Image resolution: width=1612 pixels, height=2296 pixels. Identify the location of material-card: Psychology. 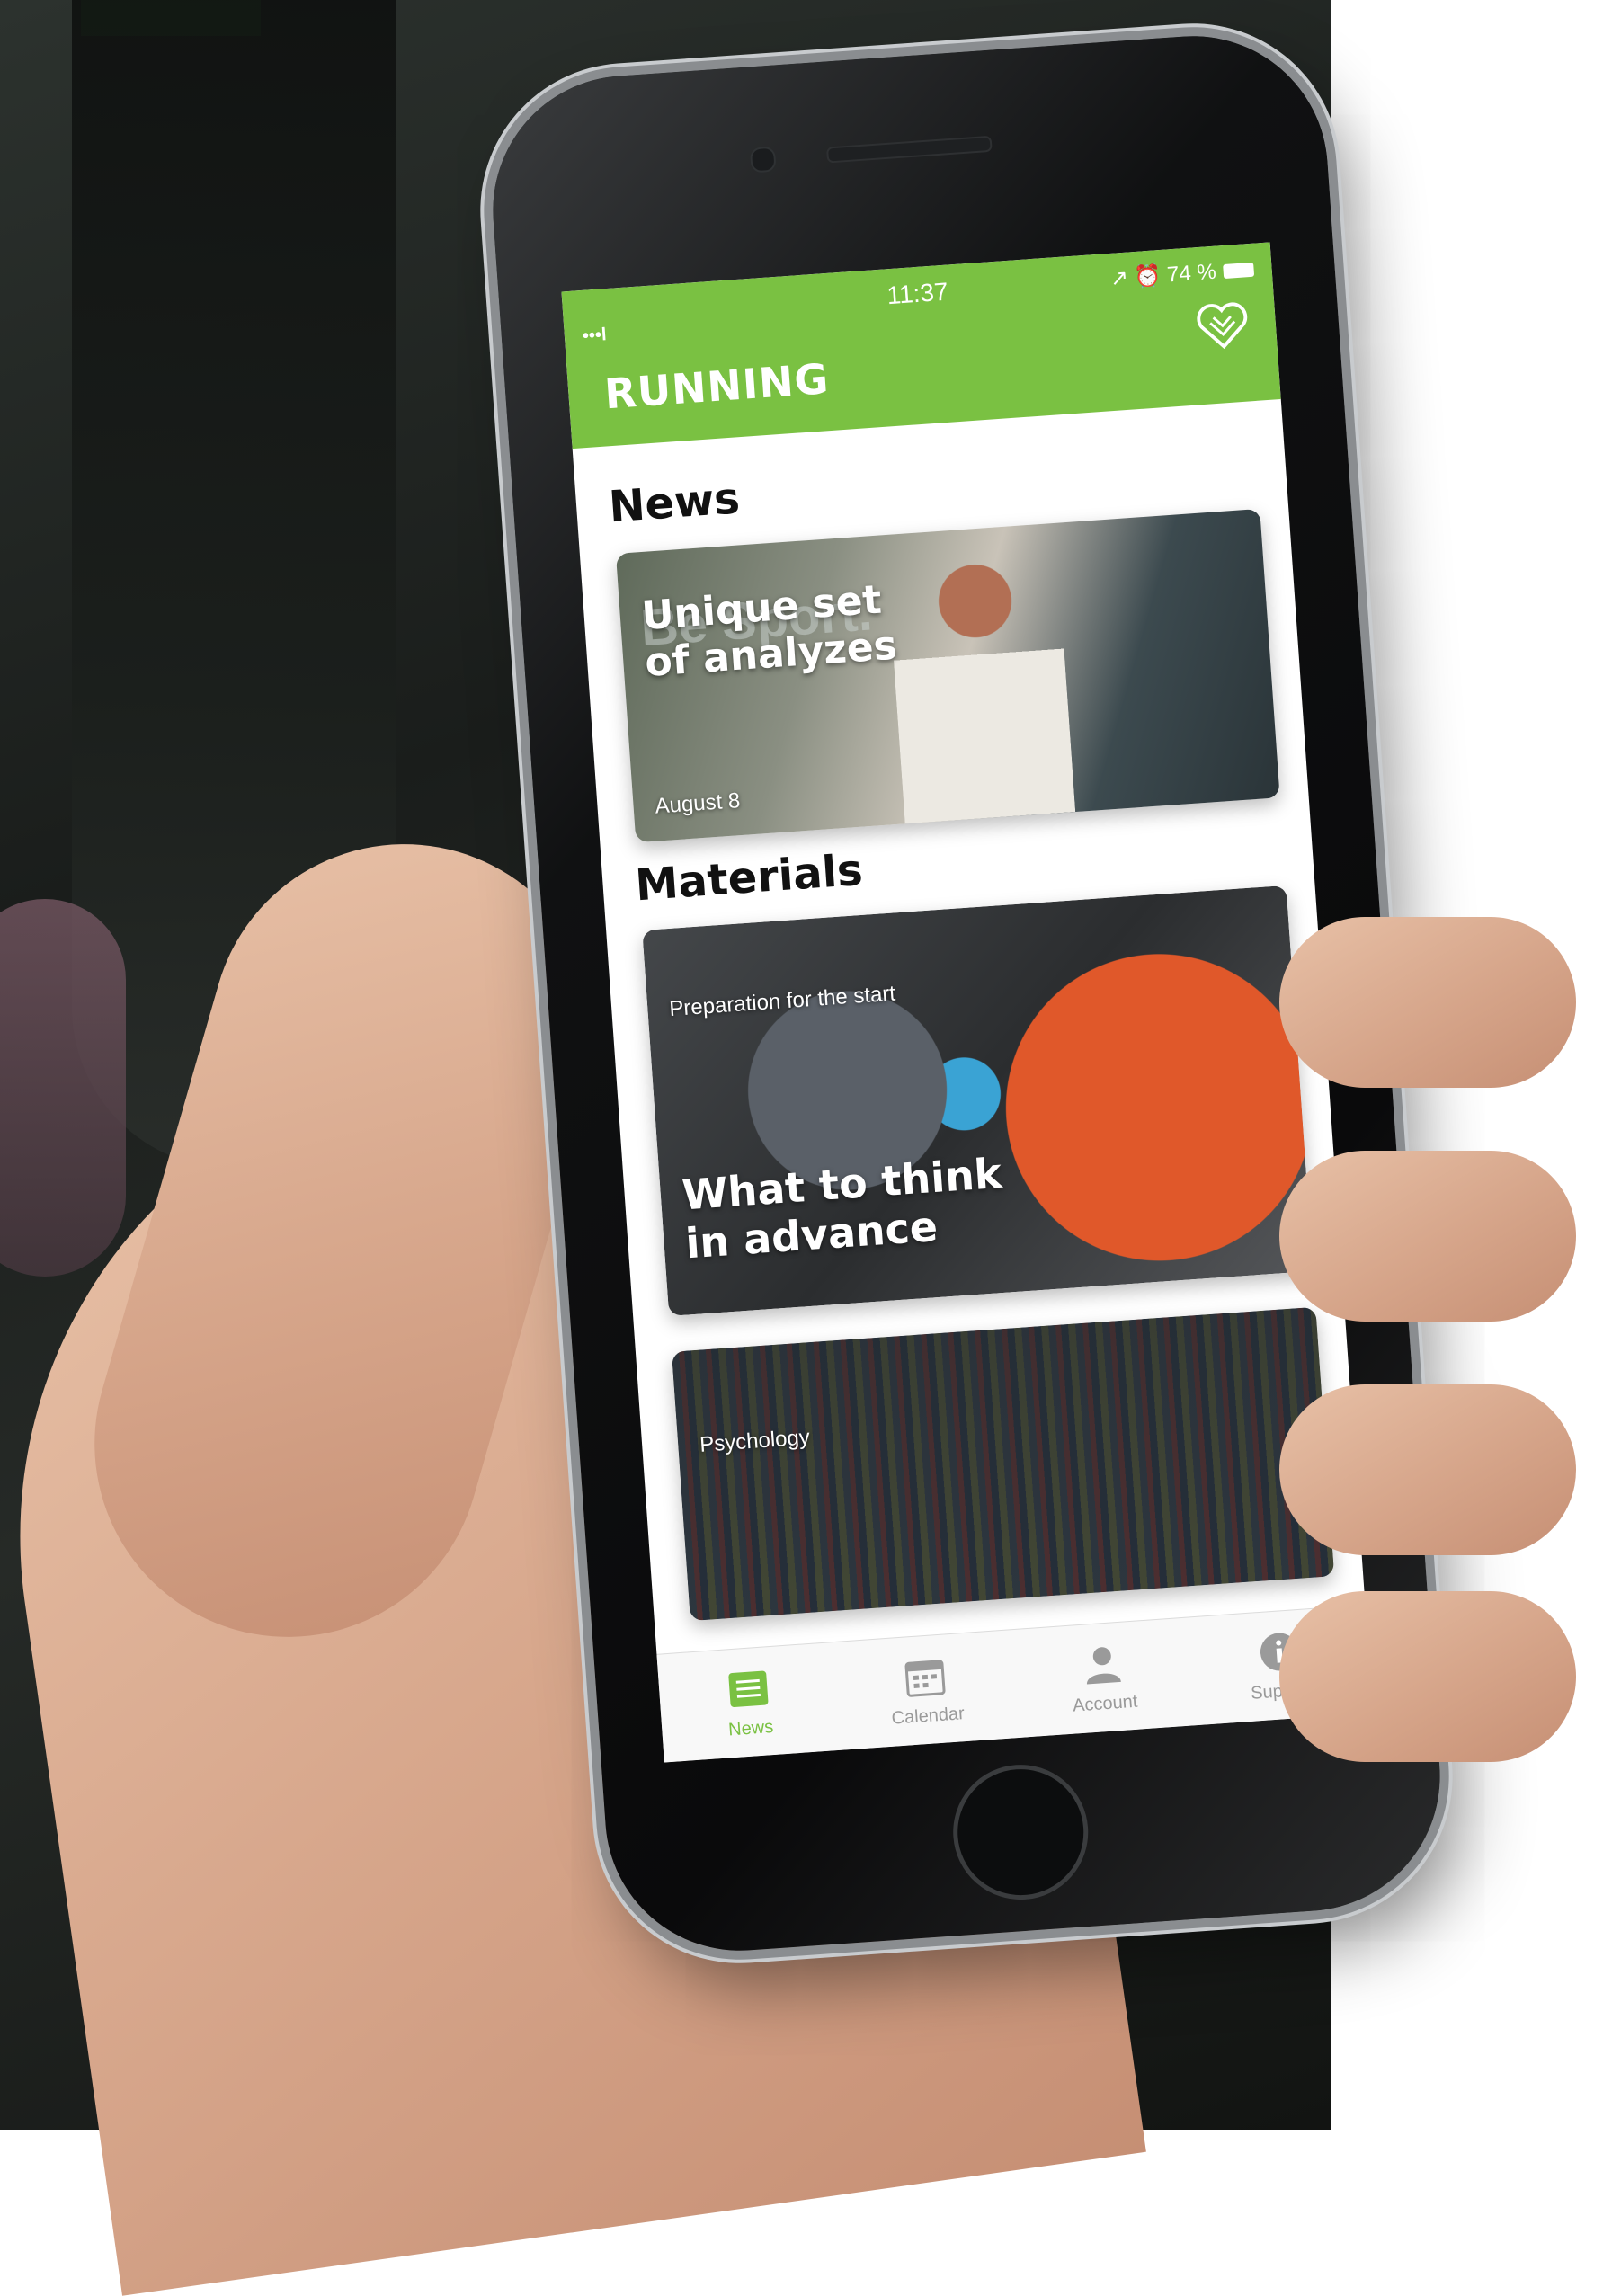
(1004, 1464).